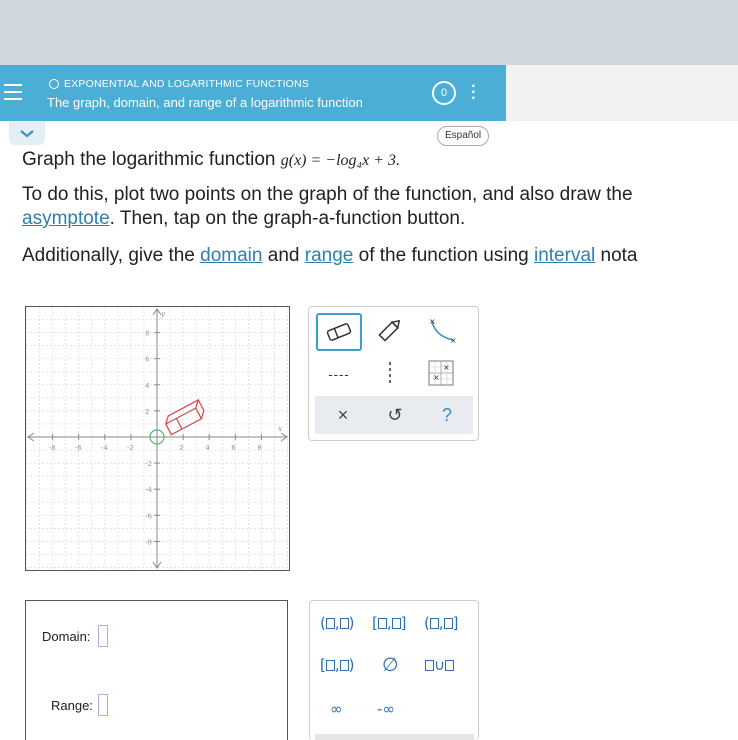  Describe the element at coordinates (149, 516) in the screenshot. I see `y-tick-label: -6` at that location.